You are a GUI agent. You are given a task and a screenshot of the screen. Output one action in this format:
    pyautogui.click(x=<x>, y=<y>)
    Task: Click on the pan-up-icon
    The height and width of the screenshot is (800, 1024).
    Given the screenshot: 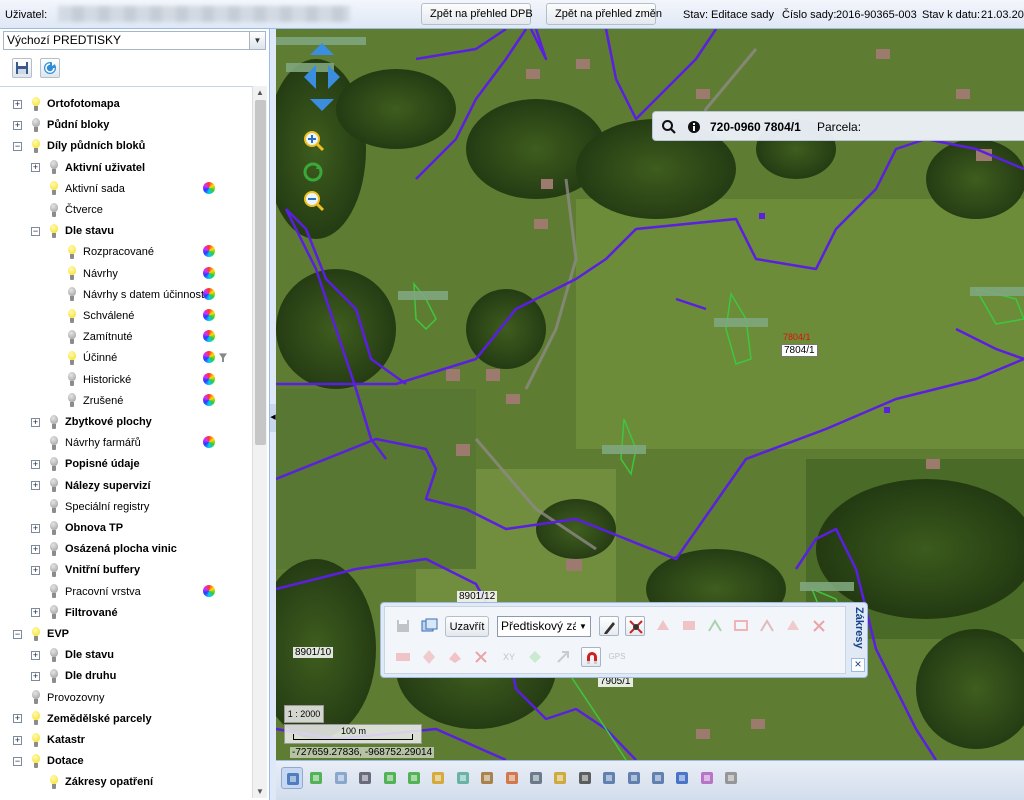 What is the action you would take?
    pyautogui.click(x=322, y=49)
    